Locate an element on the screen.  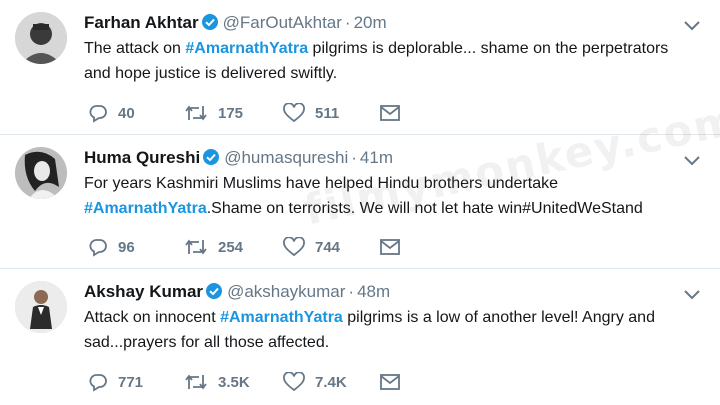
user-name: Huma Qureshi is located at coordinates (142, 157).